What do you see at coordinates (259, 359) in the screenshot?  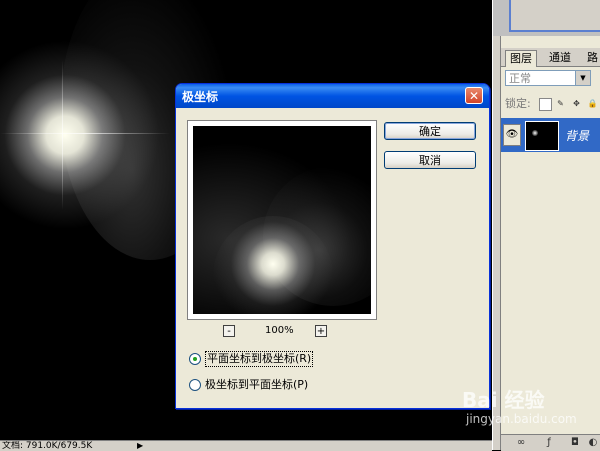 I see `radio-label: 平面坐标到极坐标(R)` at bounding box center [259, 359].